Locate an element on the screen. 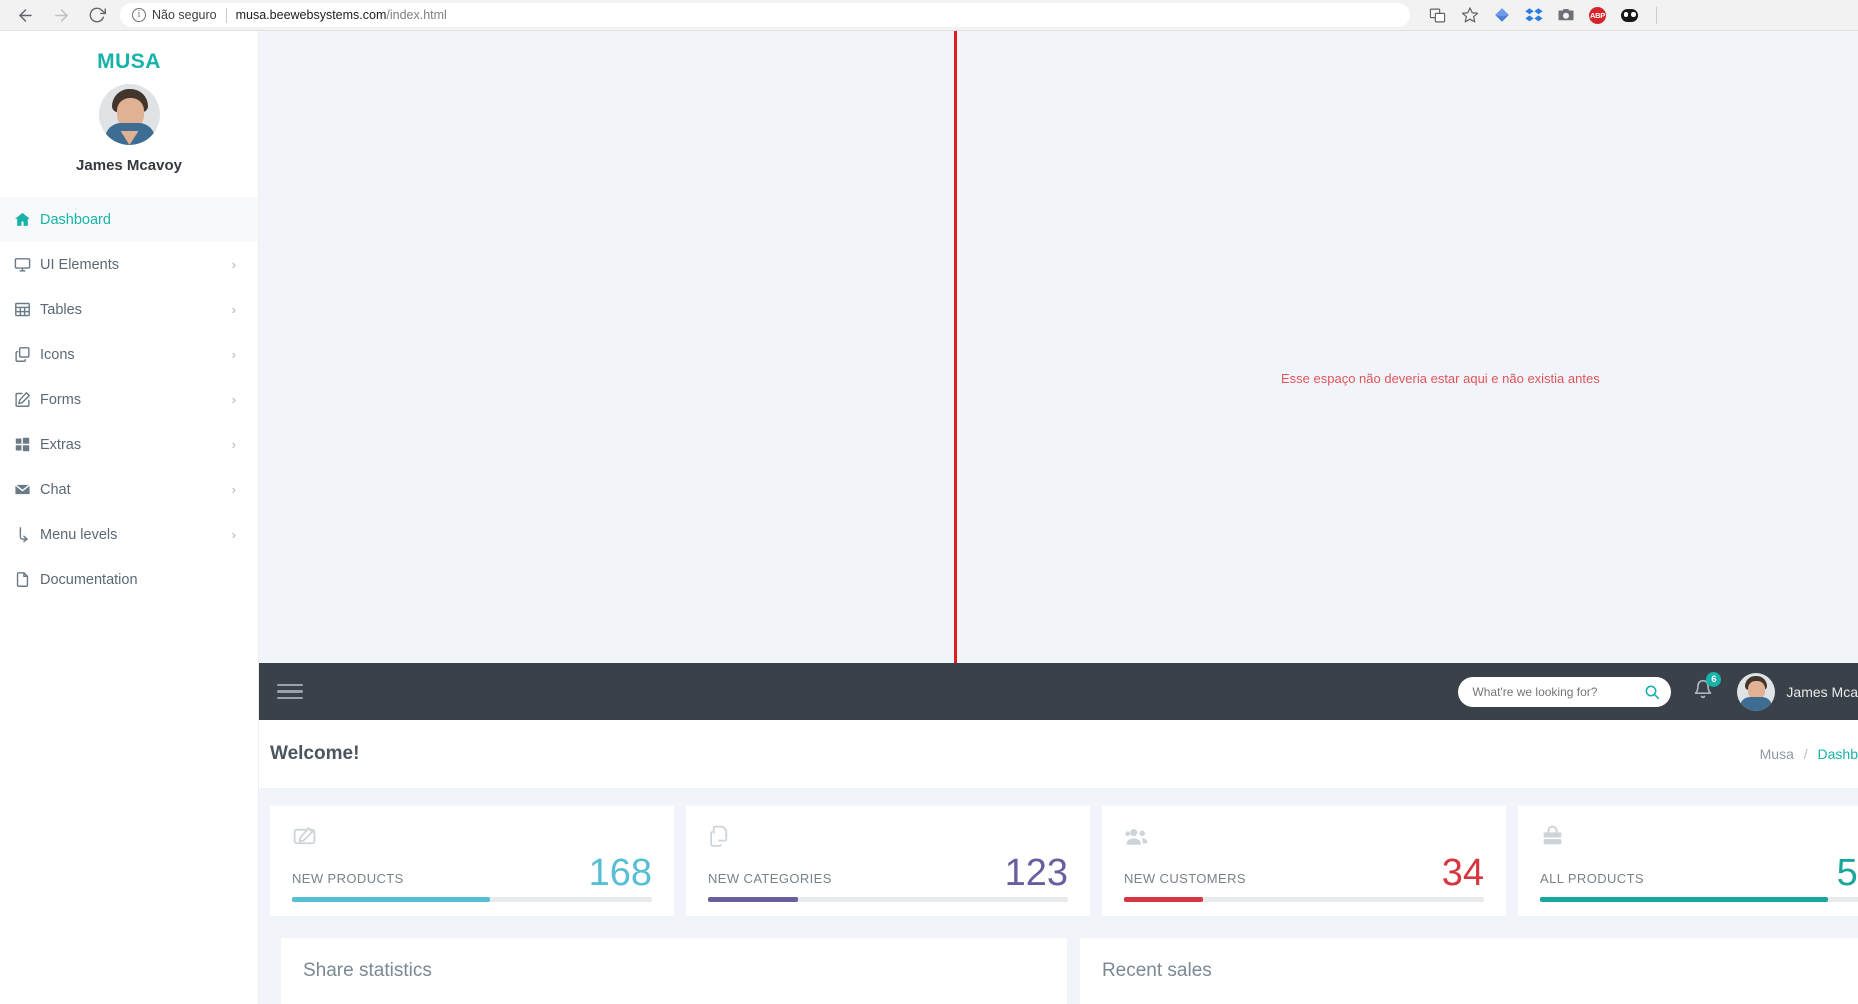 Image resolution: width=1858 pixels, height=1004 pixels. stat-card-label: ALL PRODUCTS is located at coordinates (1592, 878).